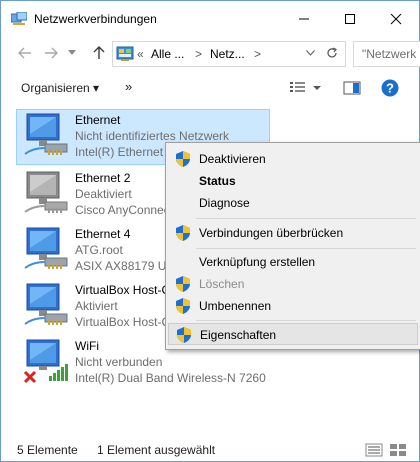 This screenshot has height=462, width=420. I want to click on more-commands-button: », so click(128, 86).